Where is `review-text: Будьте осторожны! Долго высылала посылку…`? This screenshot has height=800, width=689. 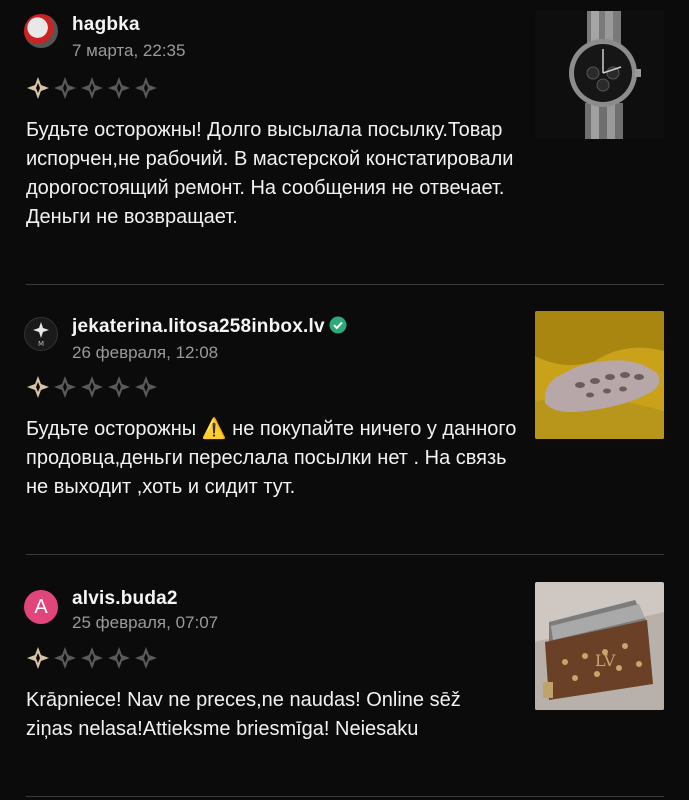
review-text: Будьте осторожны! Долго высылала посылку… is located at coordinates (270, 173).